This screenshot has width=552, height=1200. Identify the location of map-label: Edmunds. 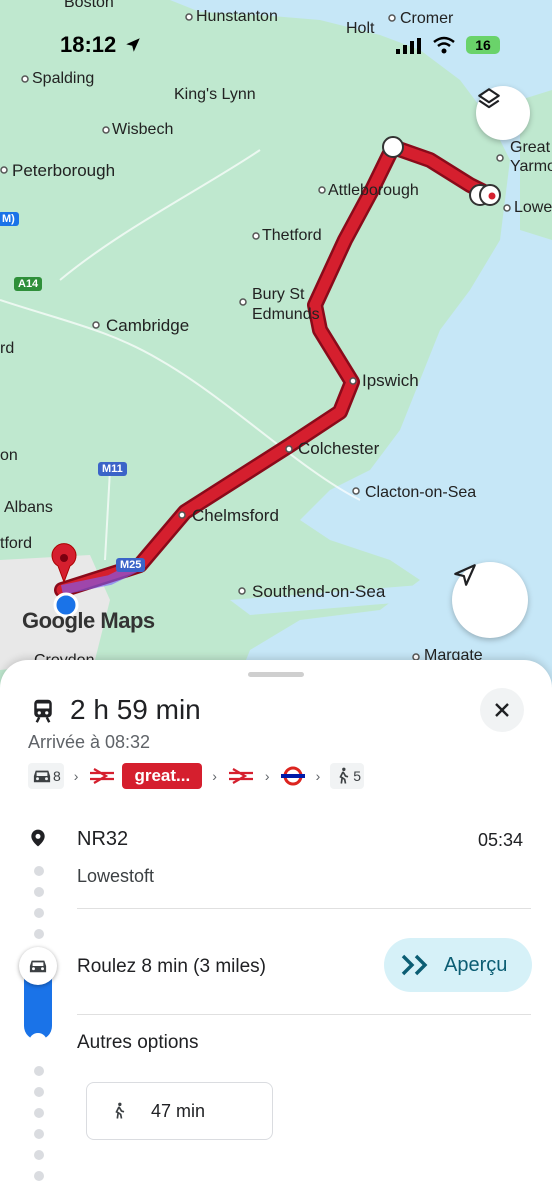
(286, 314).